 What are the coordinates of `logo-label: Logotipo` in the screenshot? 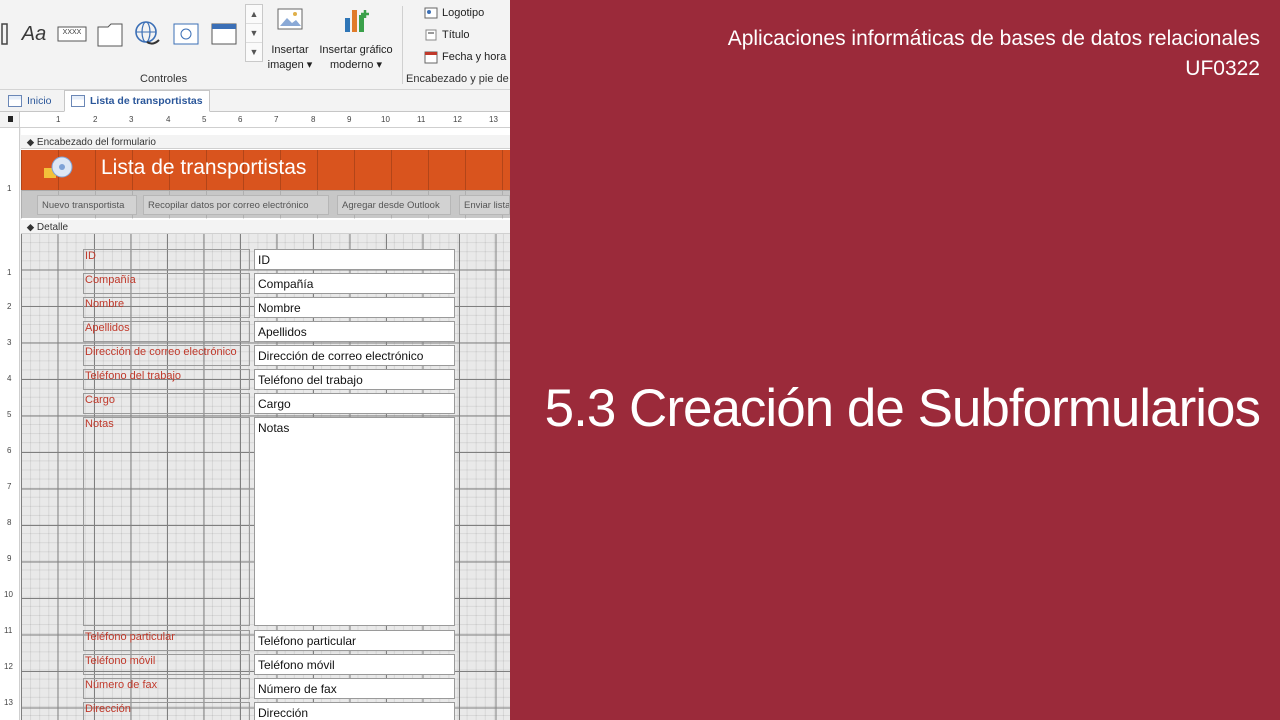 It's located at (463, 13).